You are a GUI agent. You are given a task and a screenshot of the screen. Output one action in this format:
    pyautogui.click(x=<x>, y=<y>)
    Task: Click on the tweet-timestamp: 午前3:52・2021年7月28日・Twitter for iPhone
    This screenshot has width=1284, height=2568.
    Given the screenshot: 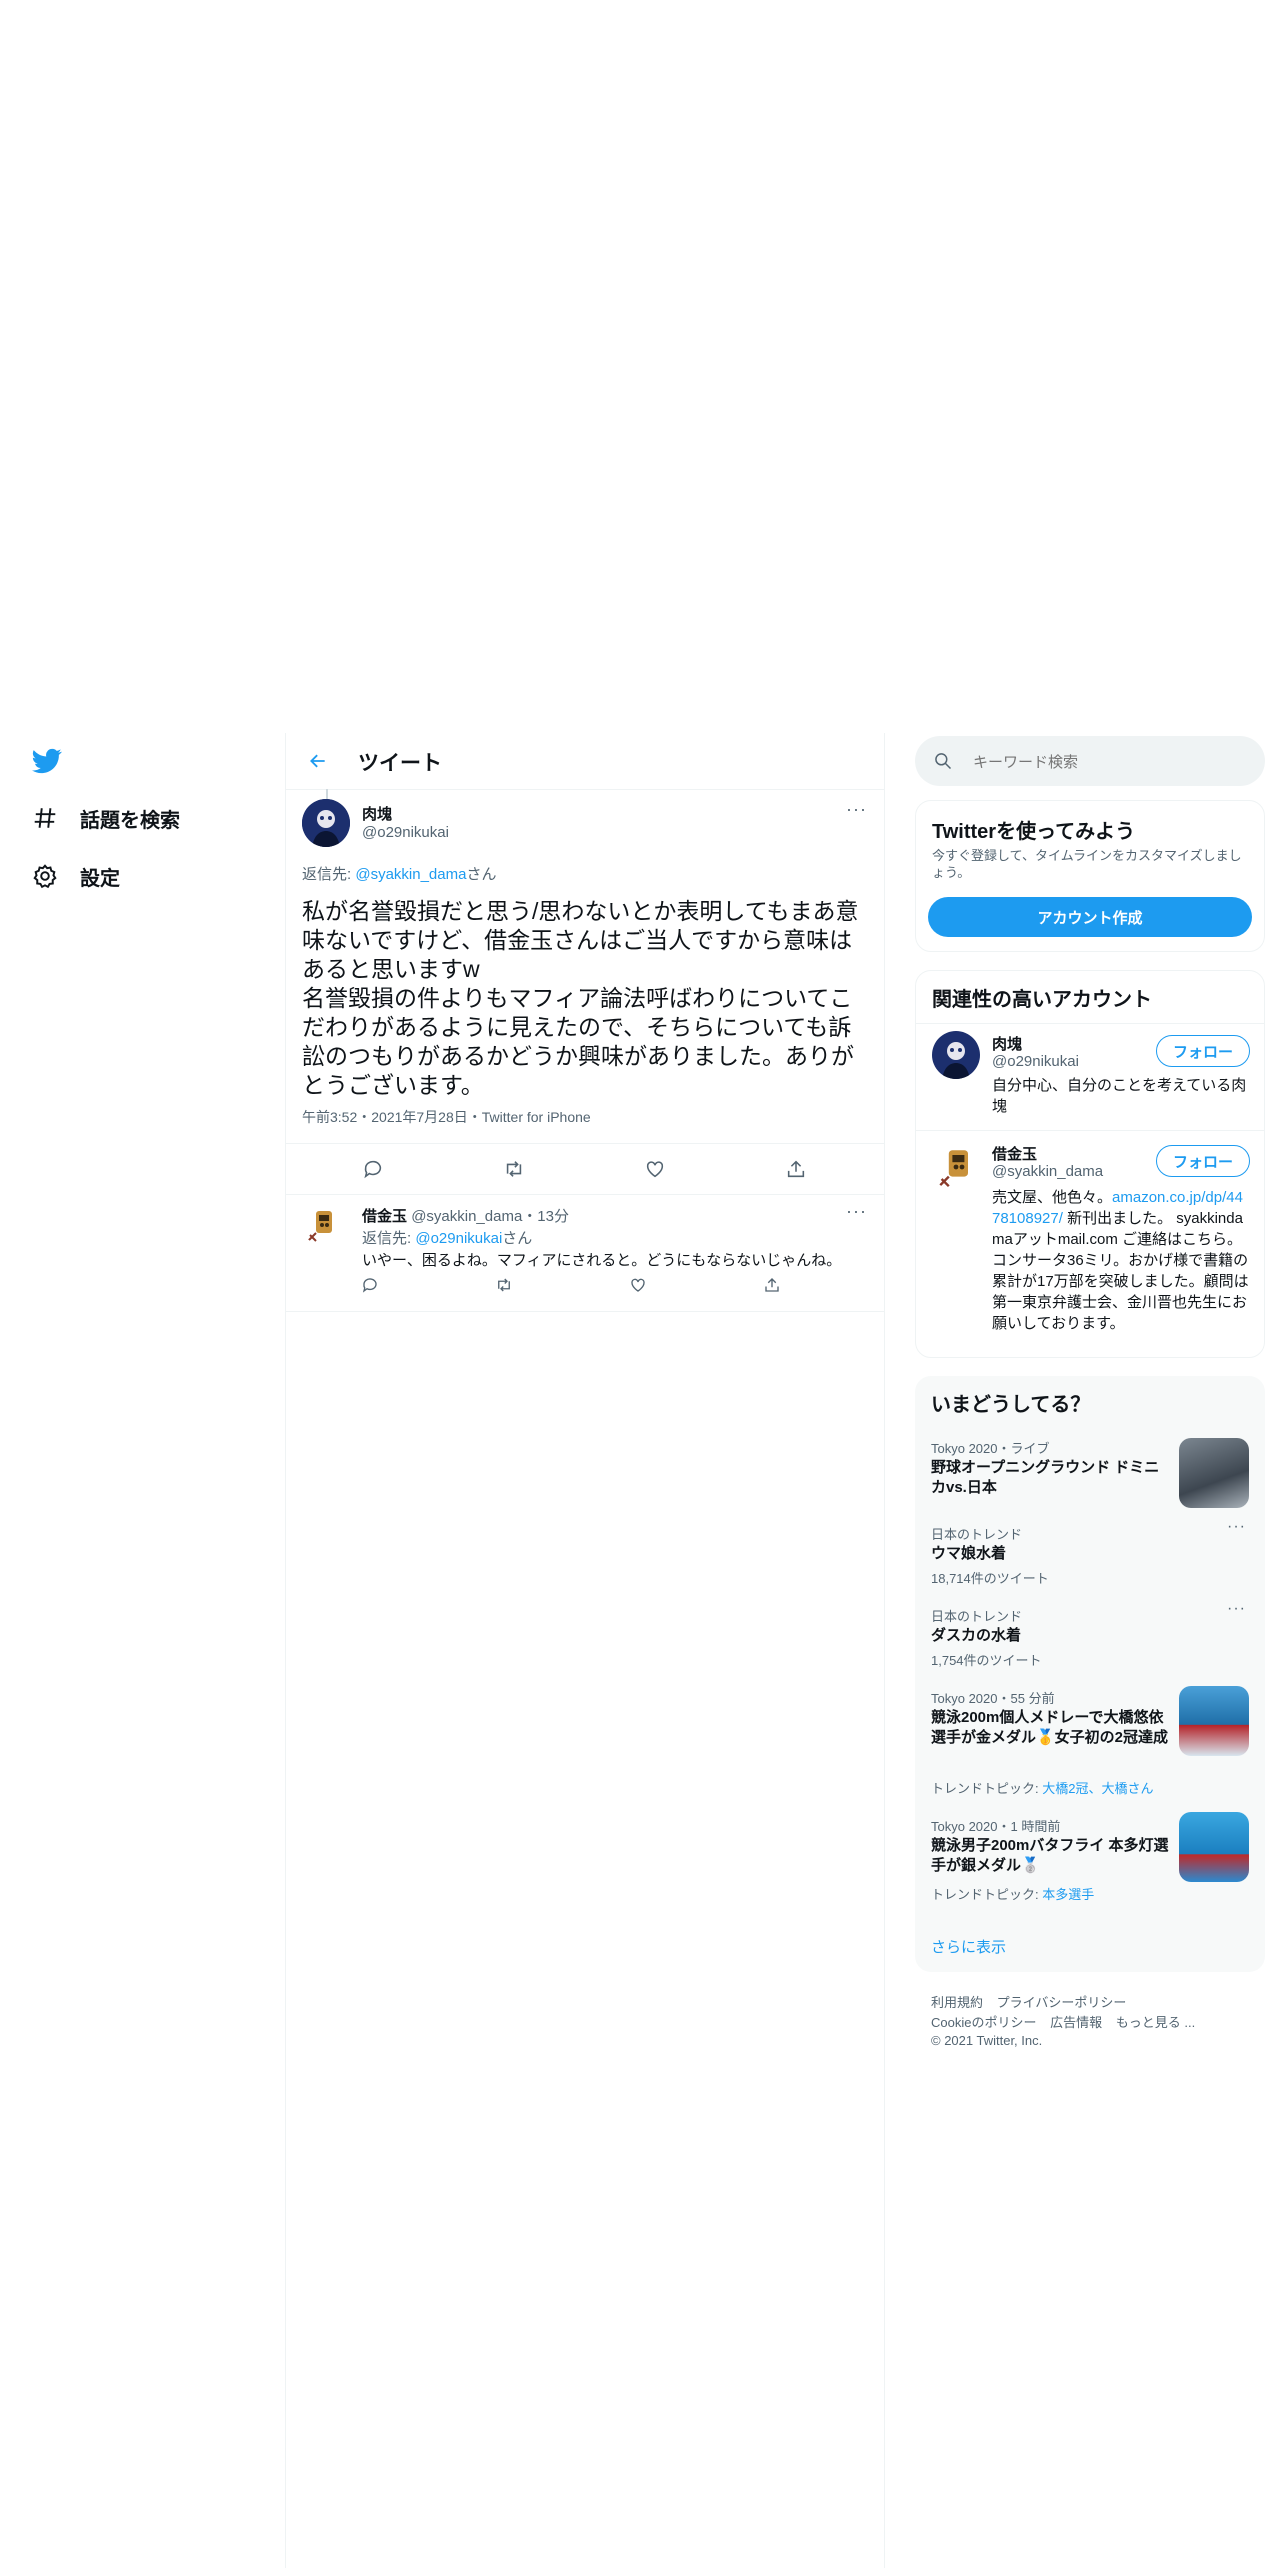 What is the action you would take?
    pyautogui.click(x=446, y=1117)
    